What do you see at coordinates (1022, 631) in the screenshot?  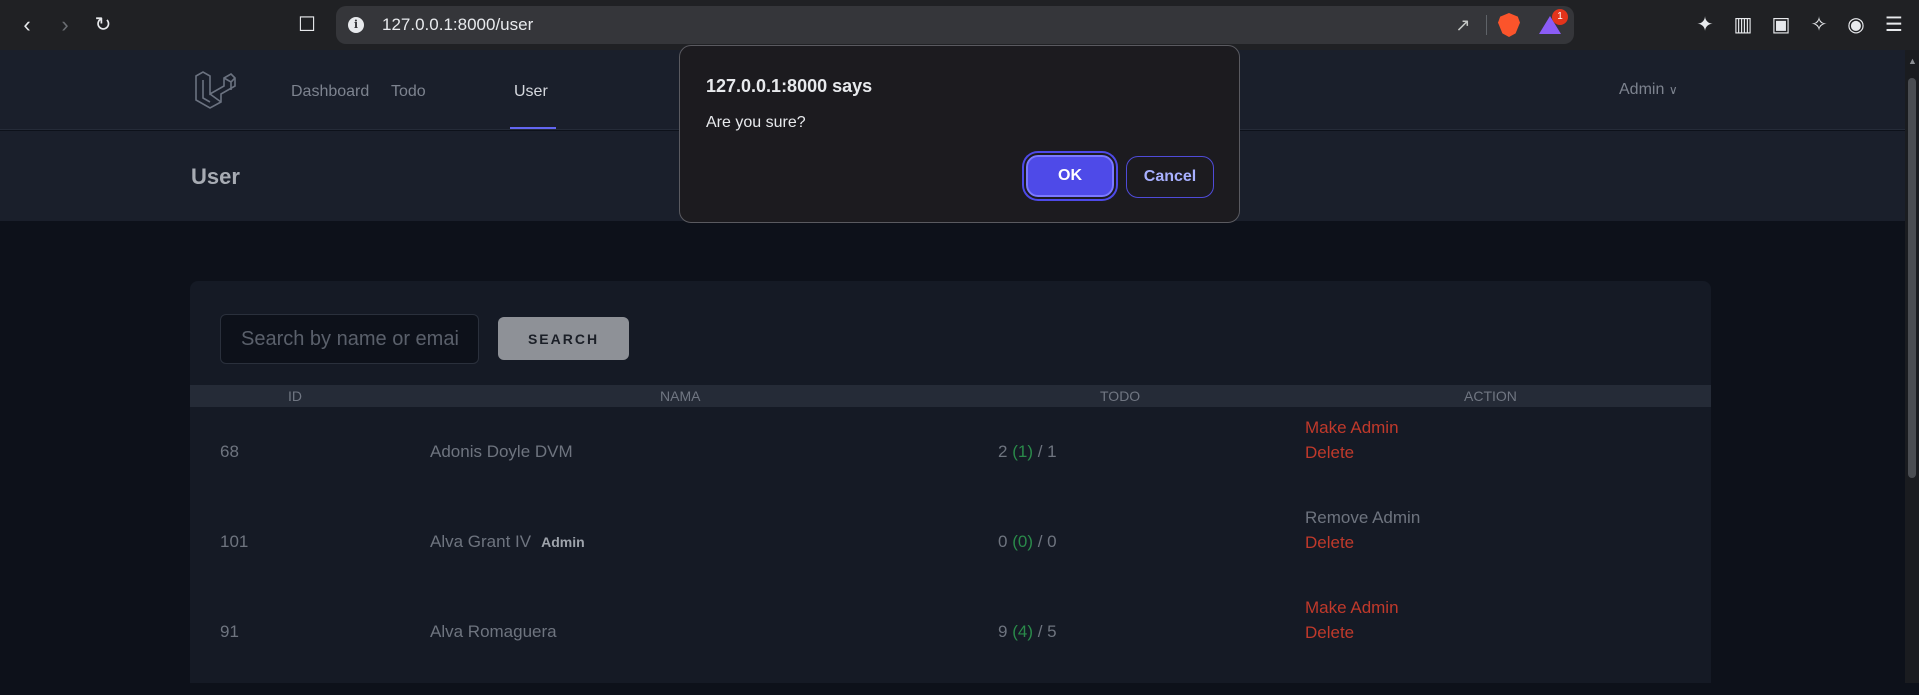 I see `todo-done: (4)` at bounding box center [1022, 631].